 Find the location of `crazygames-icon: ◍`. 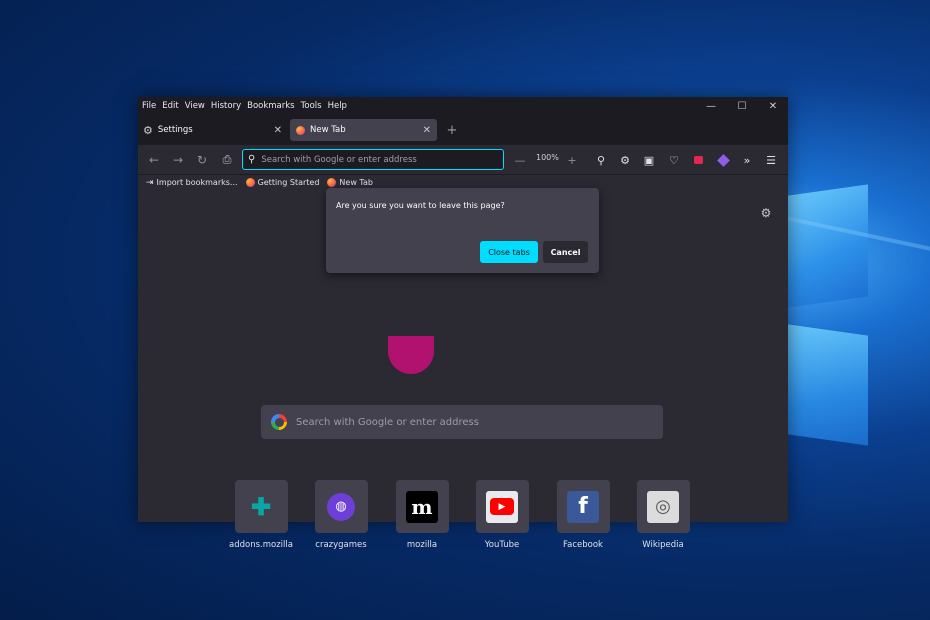

crazygames-icon: ◍ is located at coordinates (341, 506).